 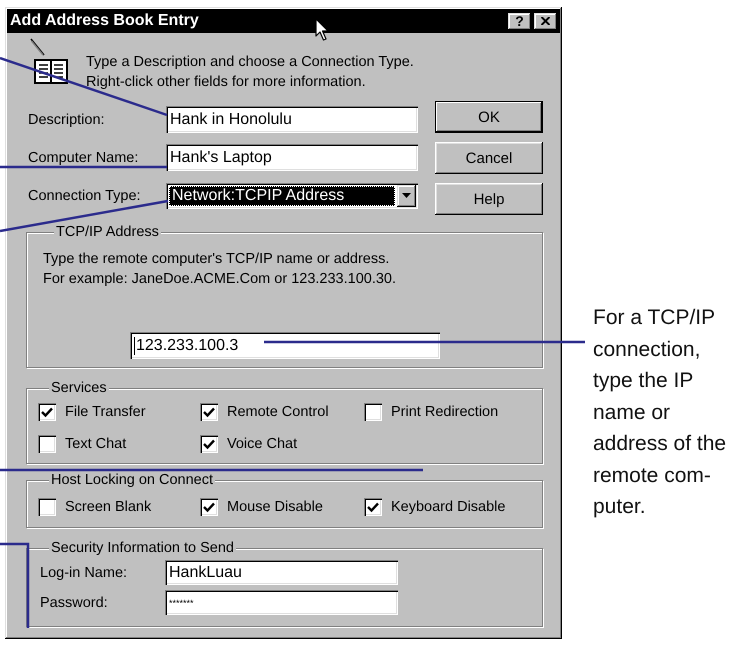 What do you see at coordinates (84, 196) in the screenshot?
I see `field-label: Connection Type:` at bounding box center [84, 196].